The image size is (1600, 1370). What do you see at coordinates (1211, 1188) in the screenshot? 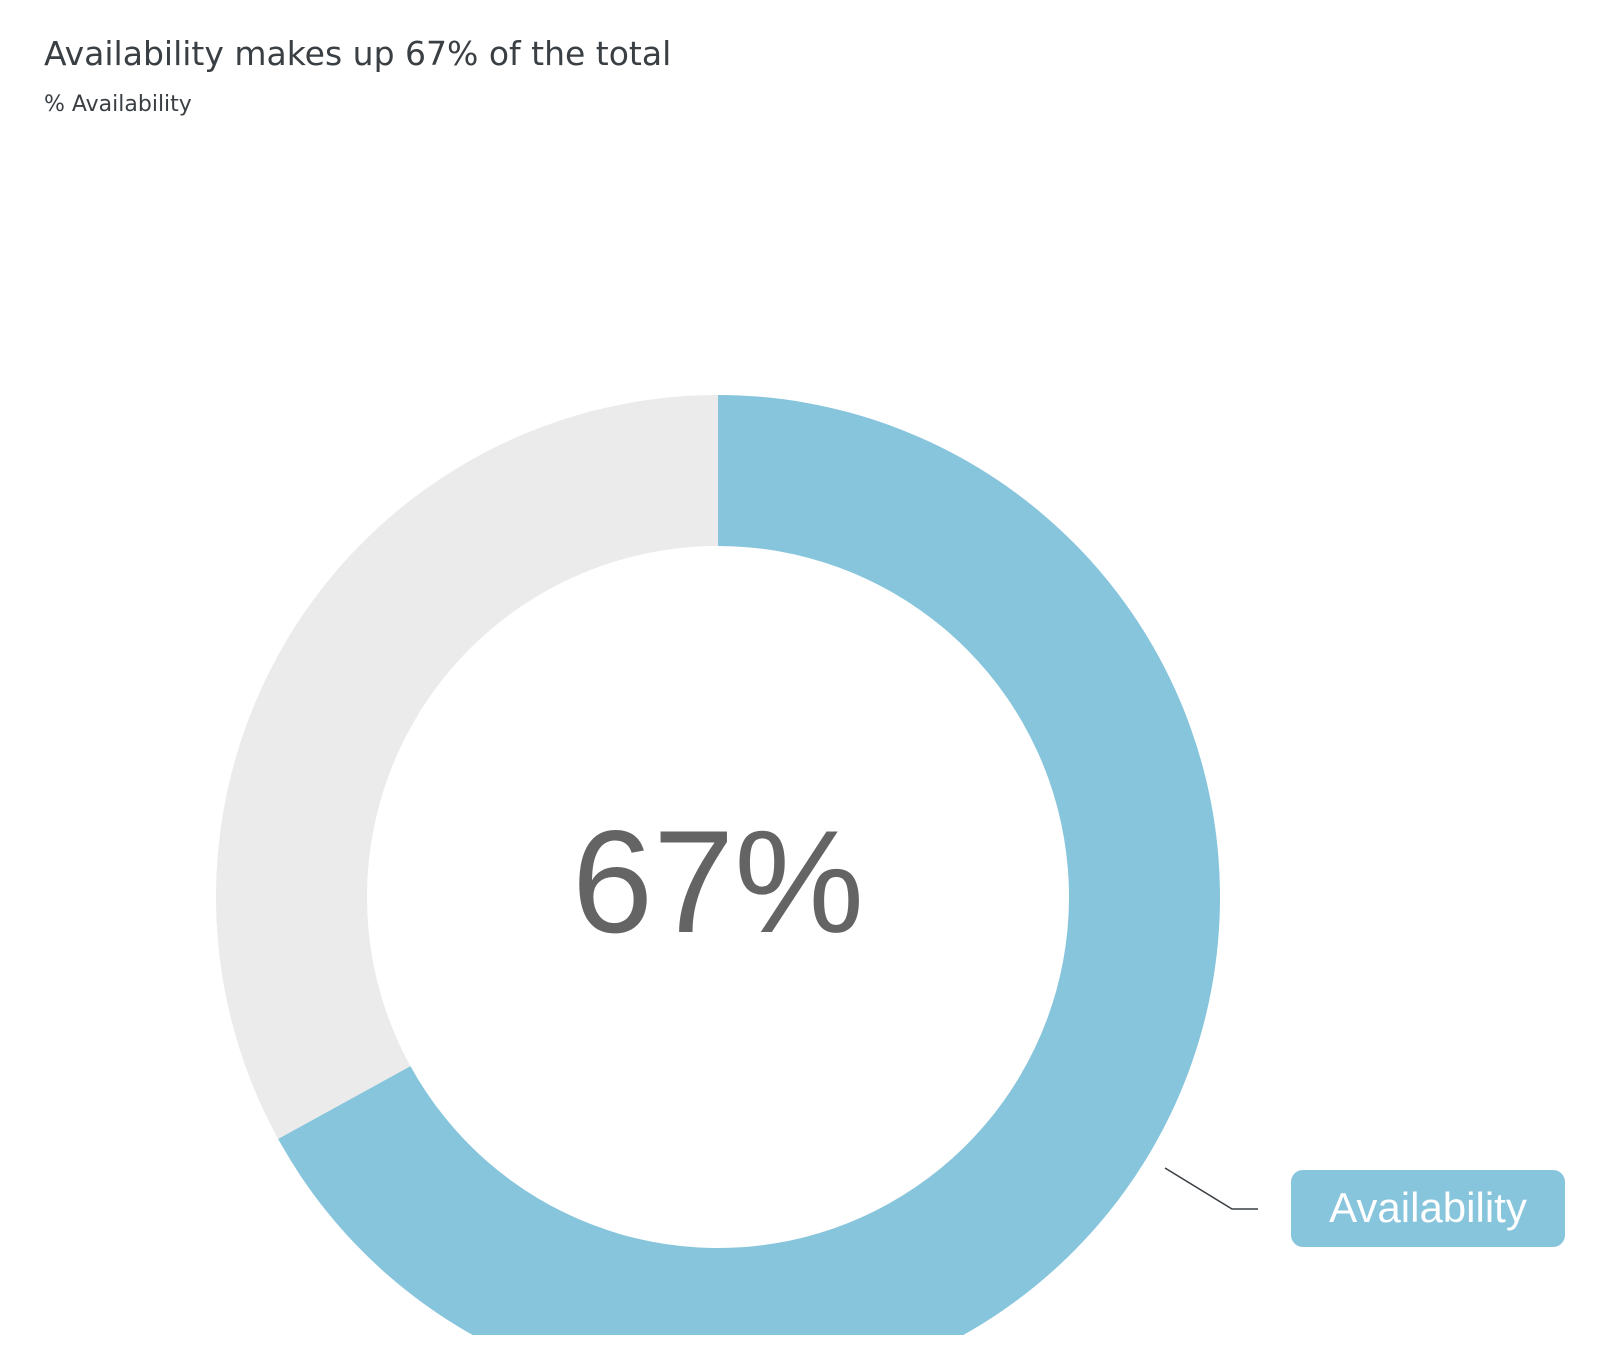
I see `availability-leader-line` at bounding box center [1211, 1188].